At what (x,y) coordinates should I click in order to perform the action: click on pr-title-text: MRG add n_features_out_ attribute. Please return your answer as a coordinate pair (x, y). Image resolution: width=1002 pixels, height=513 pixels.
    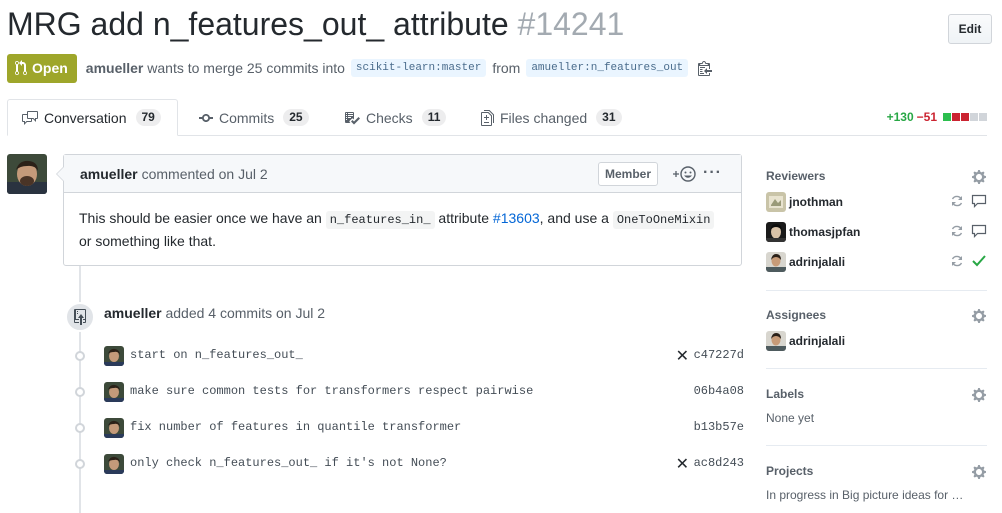
    Looking at the image, I should click on (258, 24).